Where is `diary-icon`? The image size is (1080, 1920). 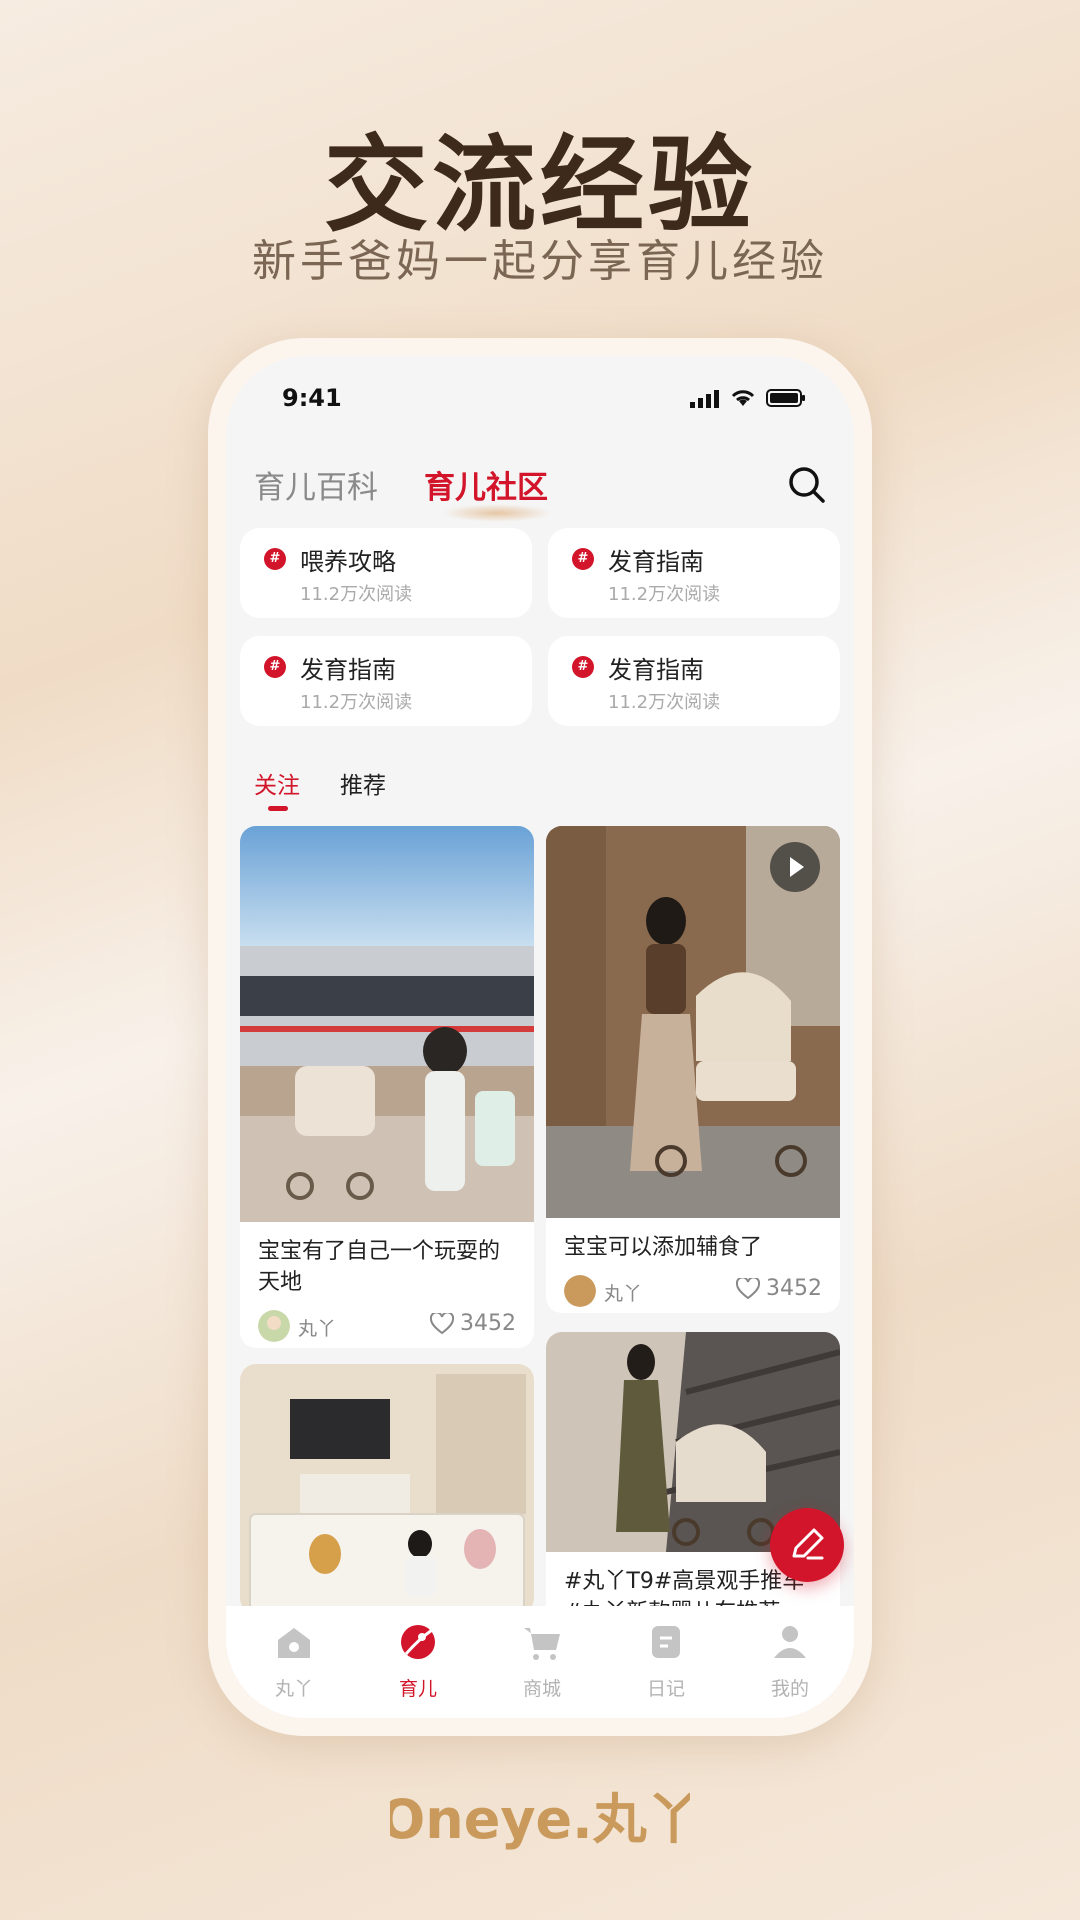
diary-icon is located at coordinates (666, 1642).